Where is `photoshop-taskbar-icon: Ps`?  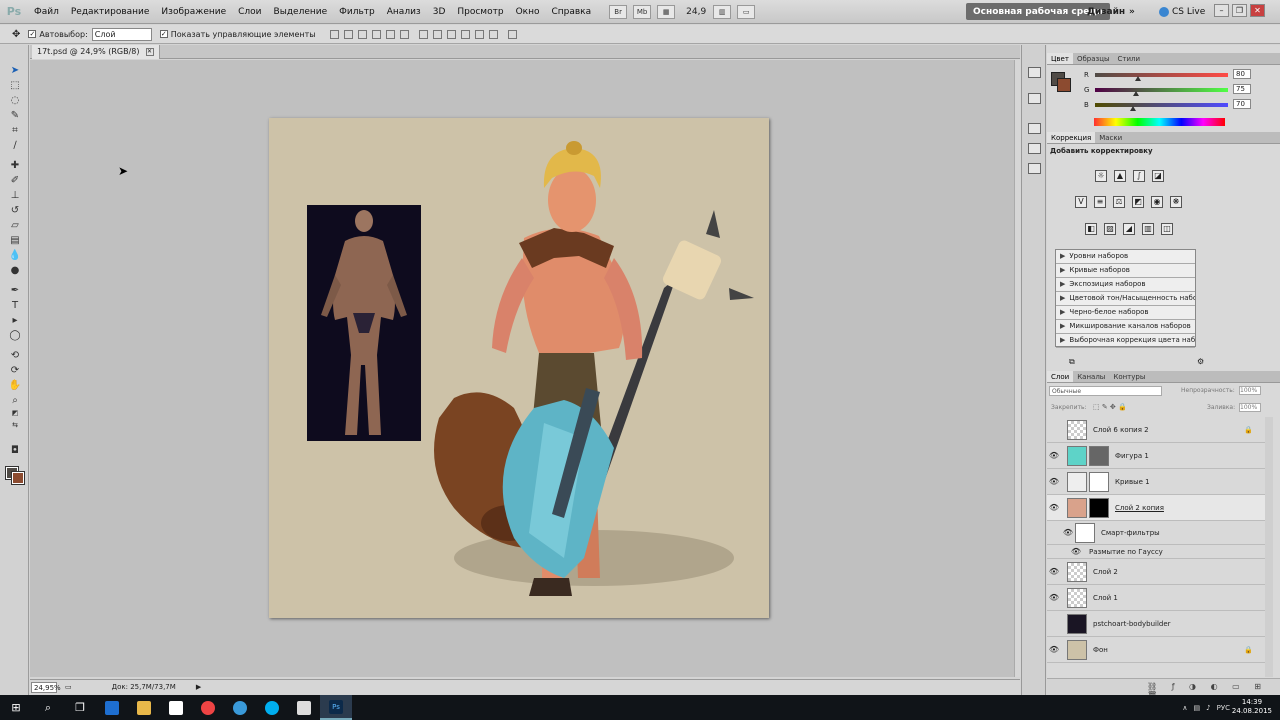
photoshop-taskbar-icon: Ps is located at coordinates (336, 707).